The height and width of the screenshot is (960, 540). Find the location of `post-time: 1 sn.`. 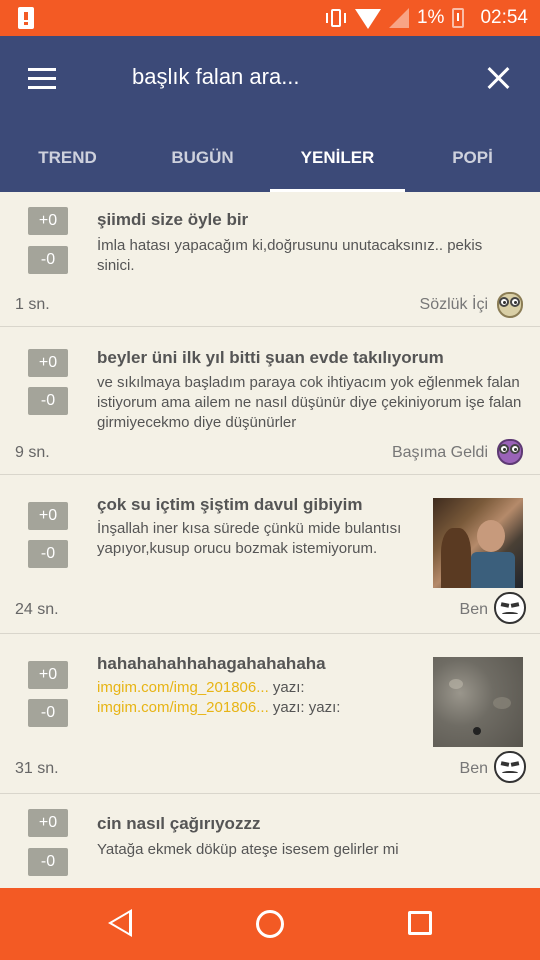

post-time: 1 sn. is located at coordinates (32, 304).